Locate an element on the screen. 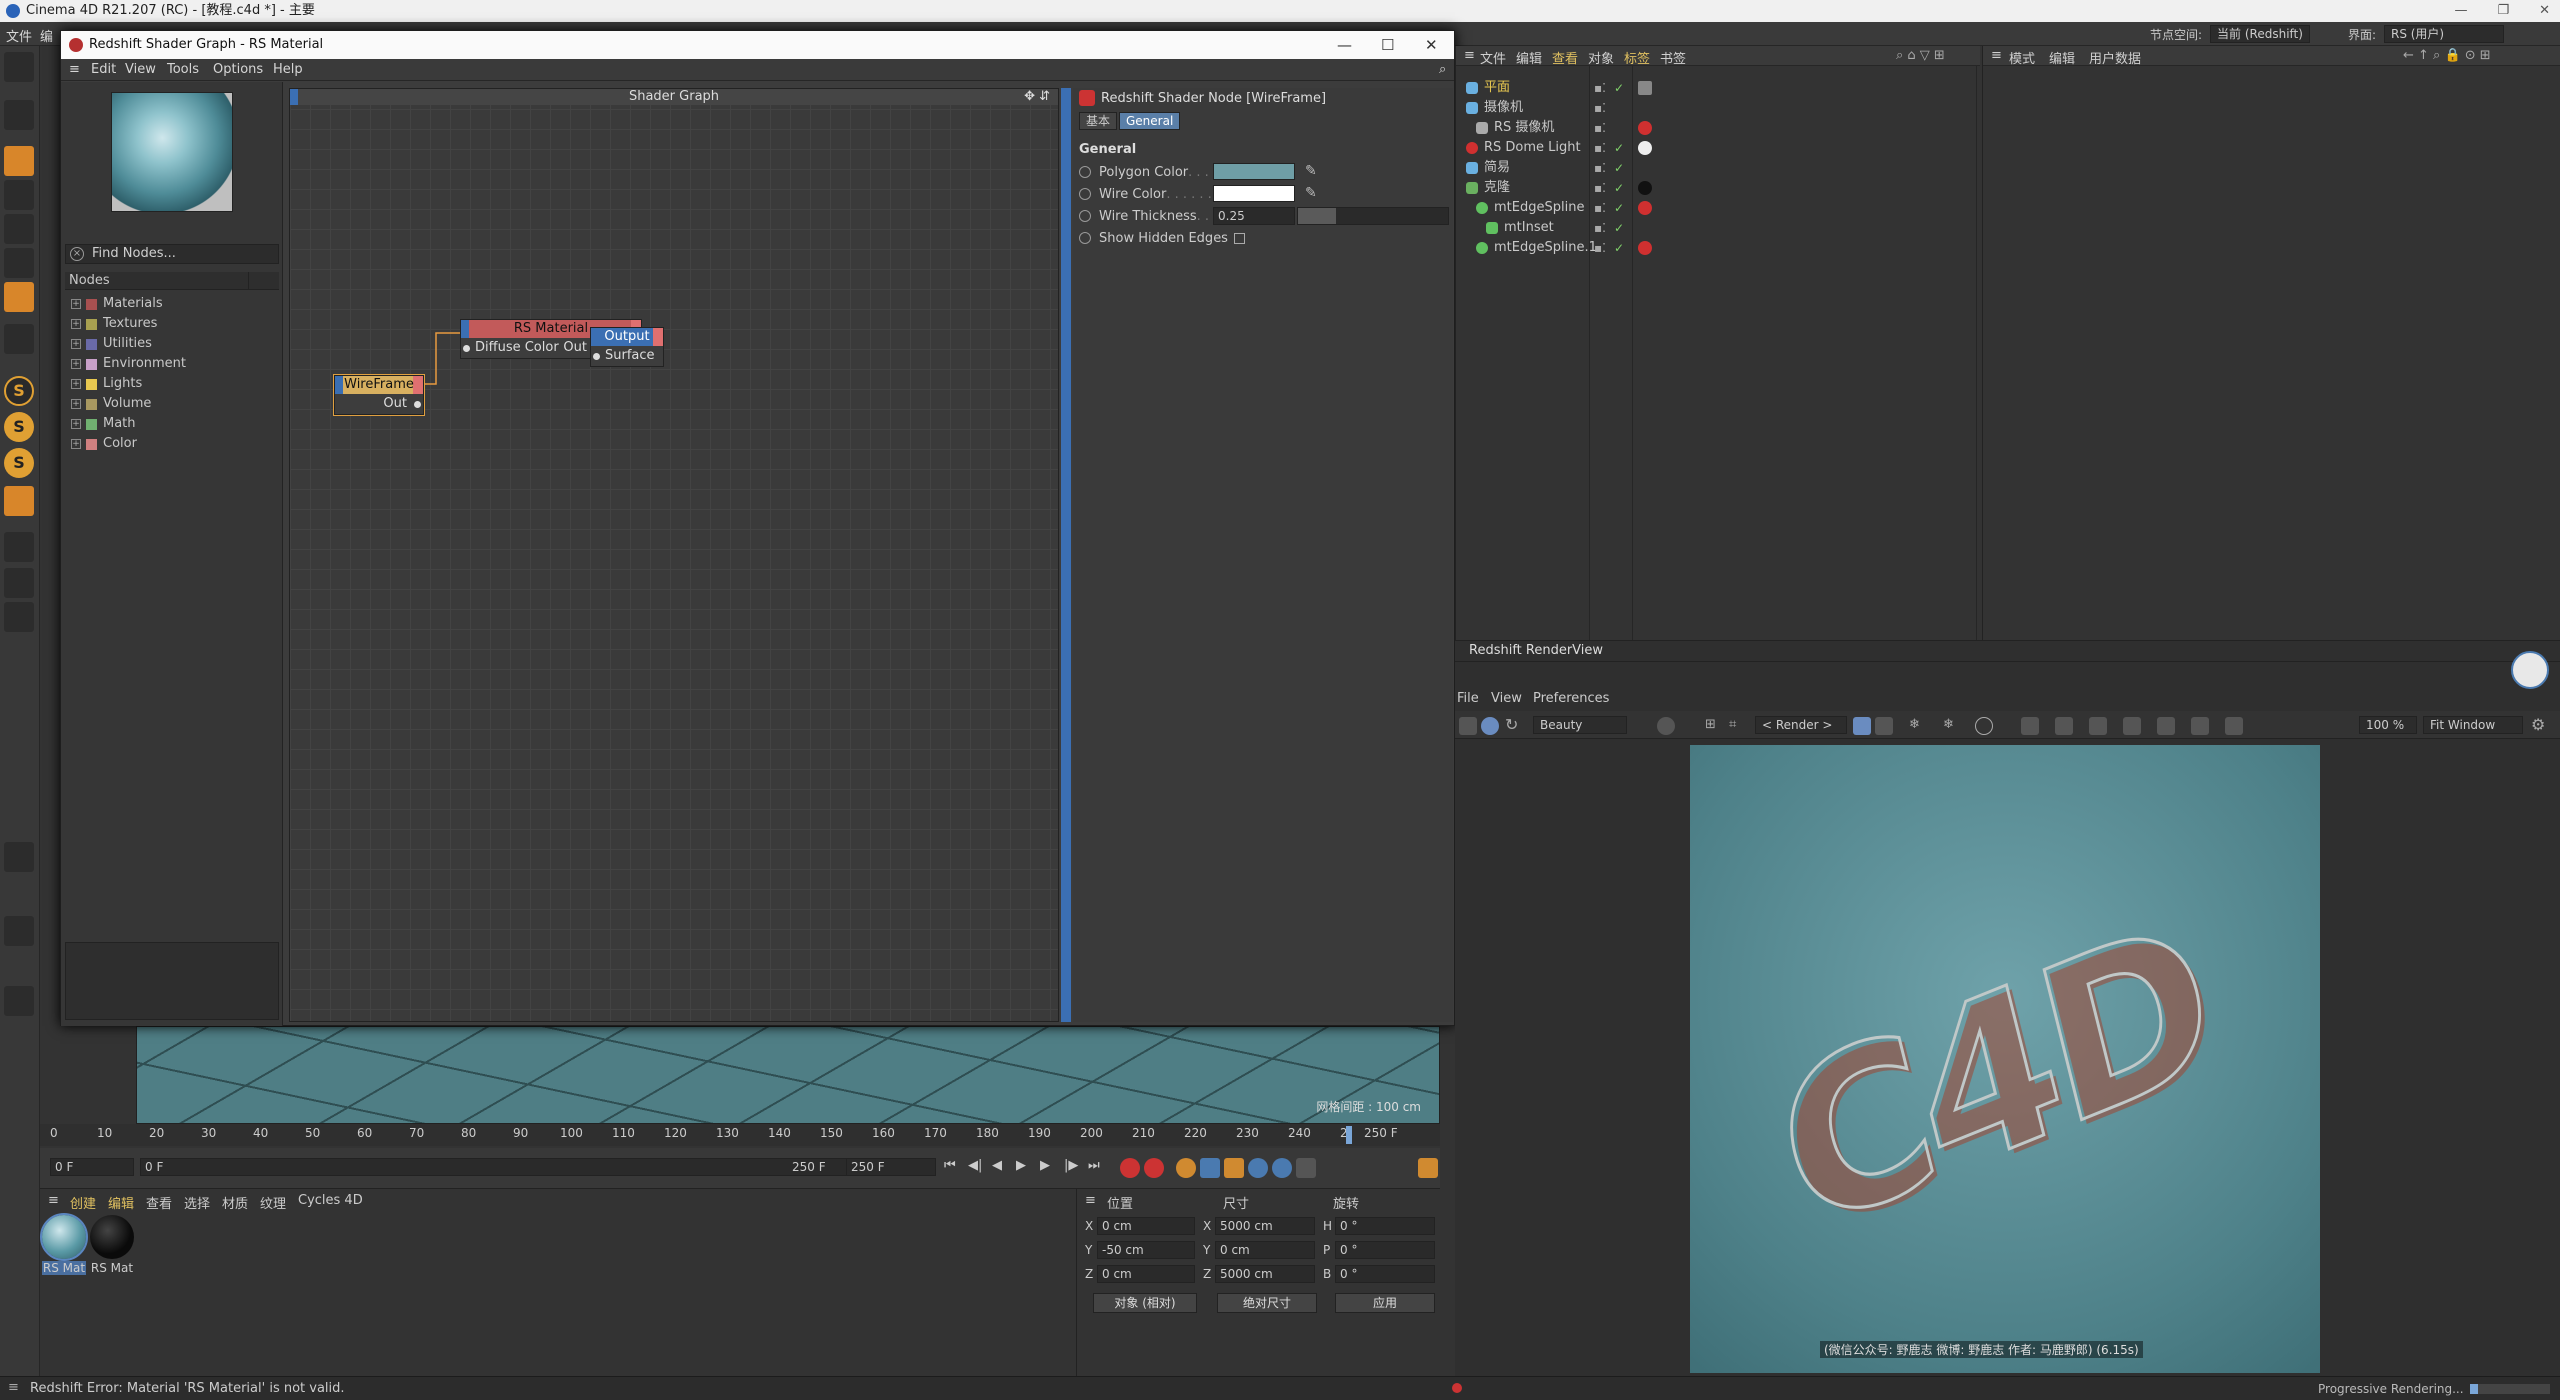  menu-create: 创建 is located at coordinates (83, 1202).